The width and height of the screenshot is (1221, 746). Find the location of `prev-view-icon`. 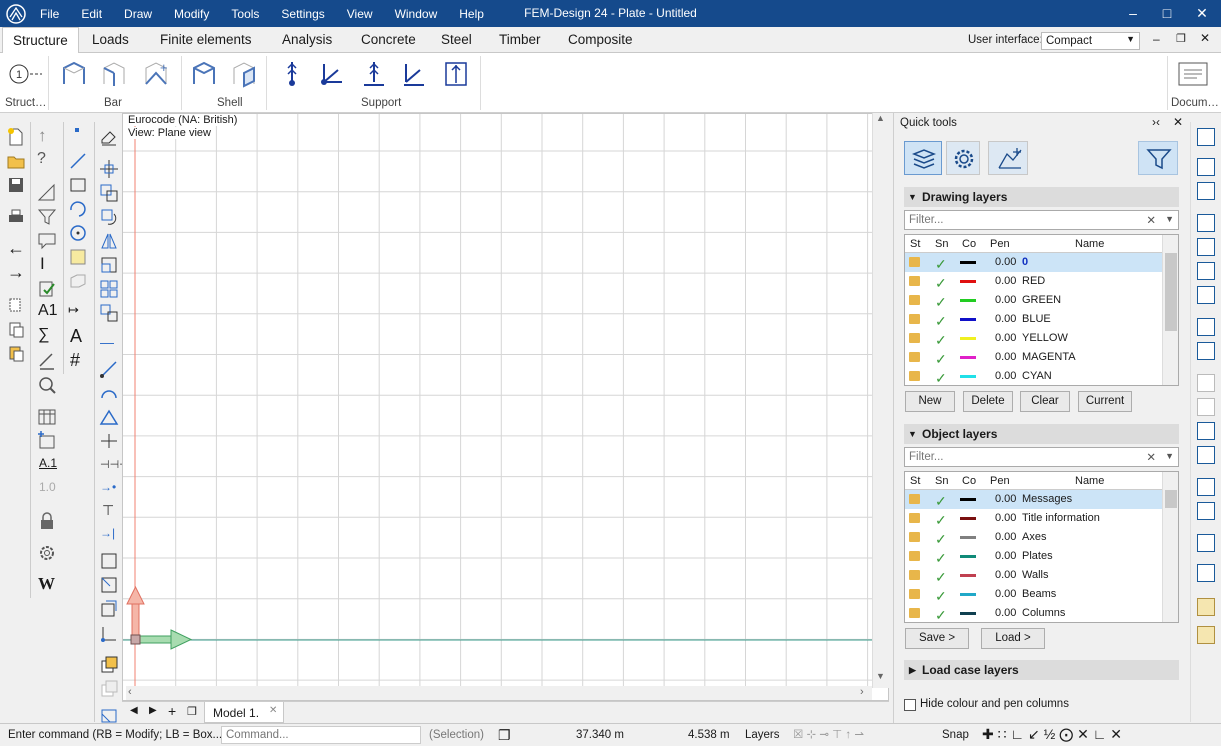

prev-view-icon is located at coordinates (1206, 383).